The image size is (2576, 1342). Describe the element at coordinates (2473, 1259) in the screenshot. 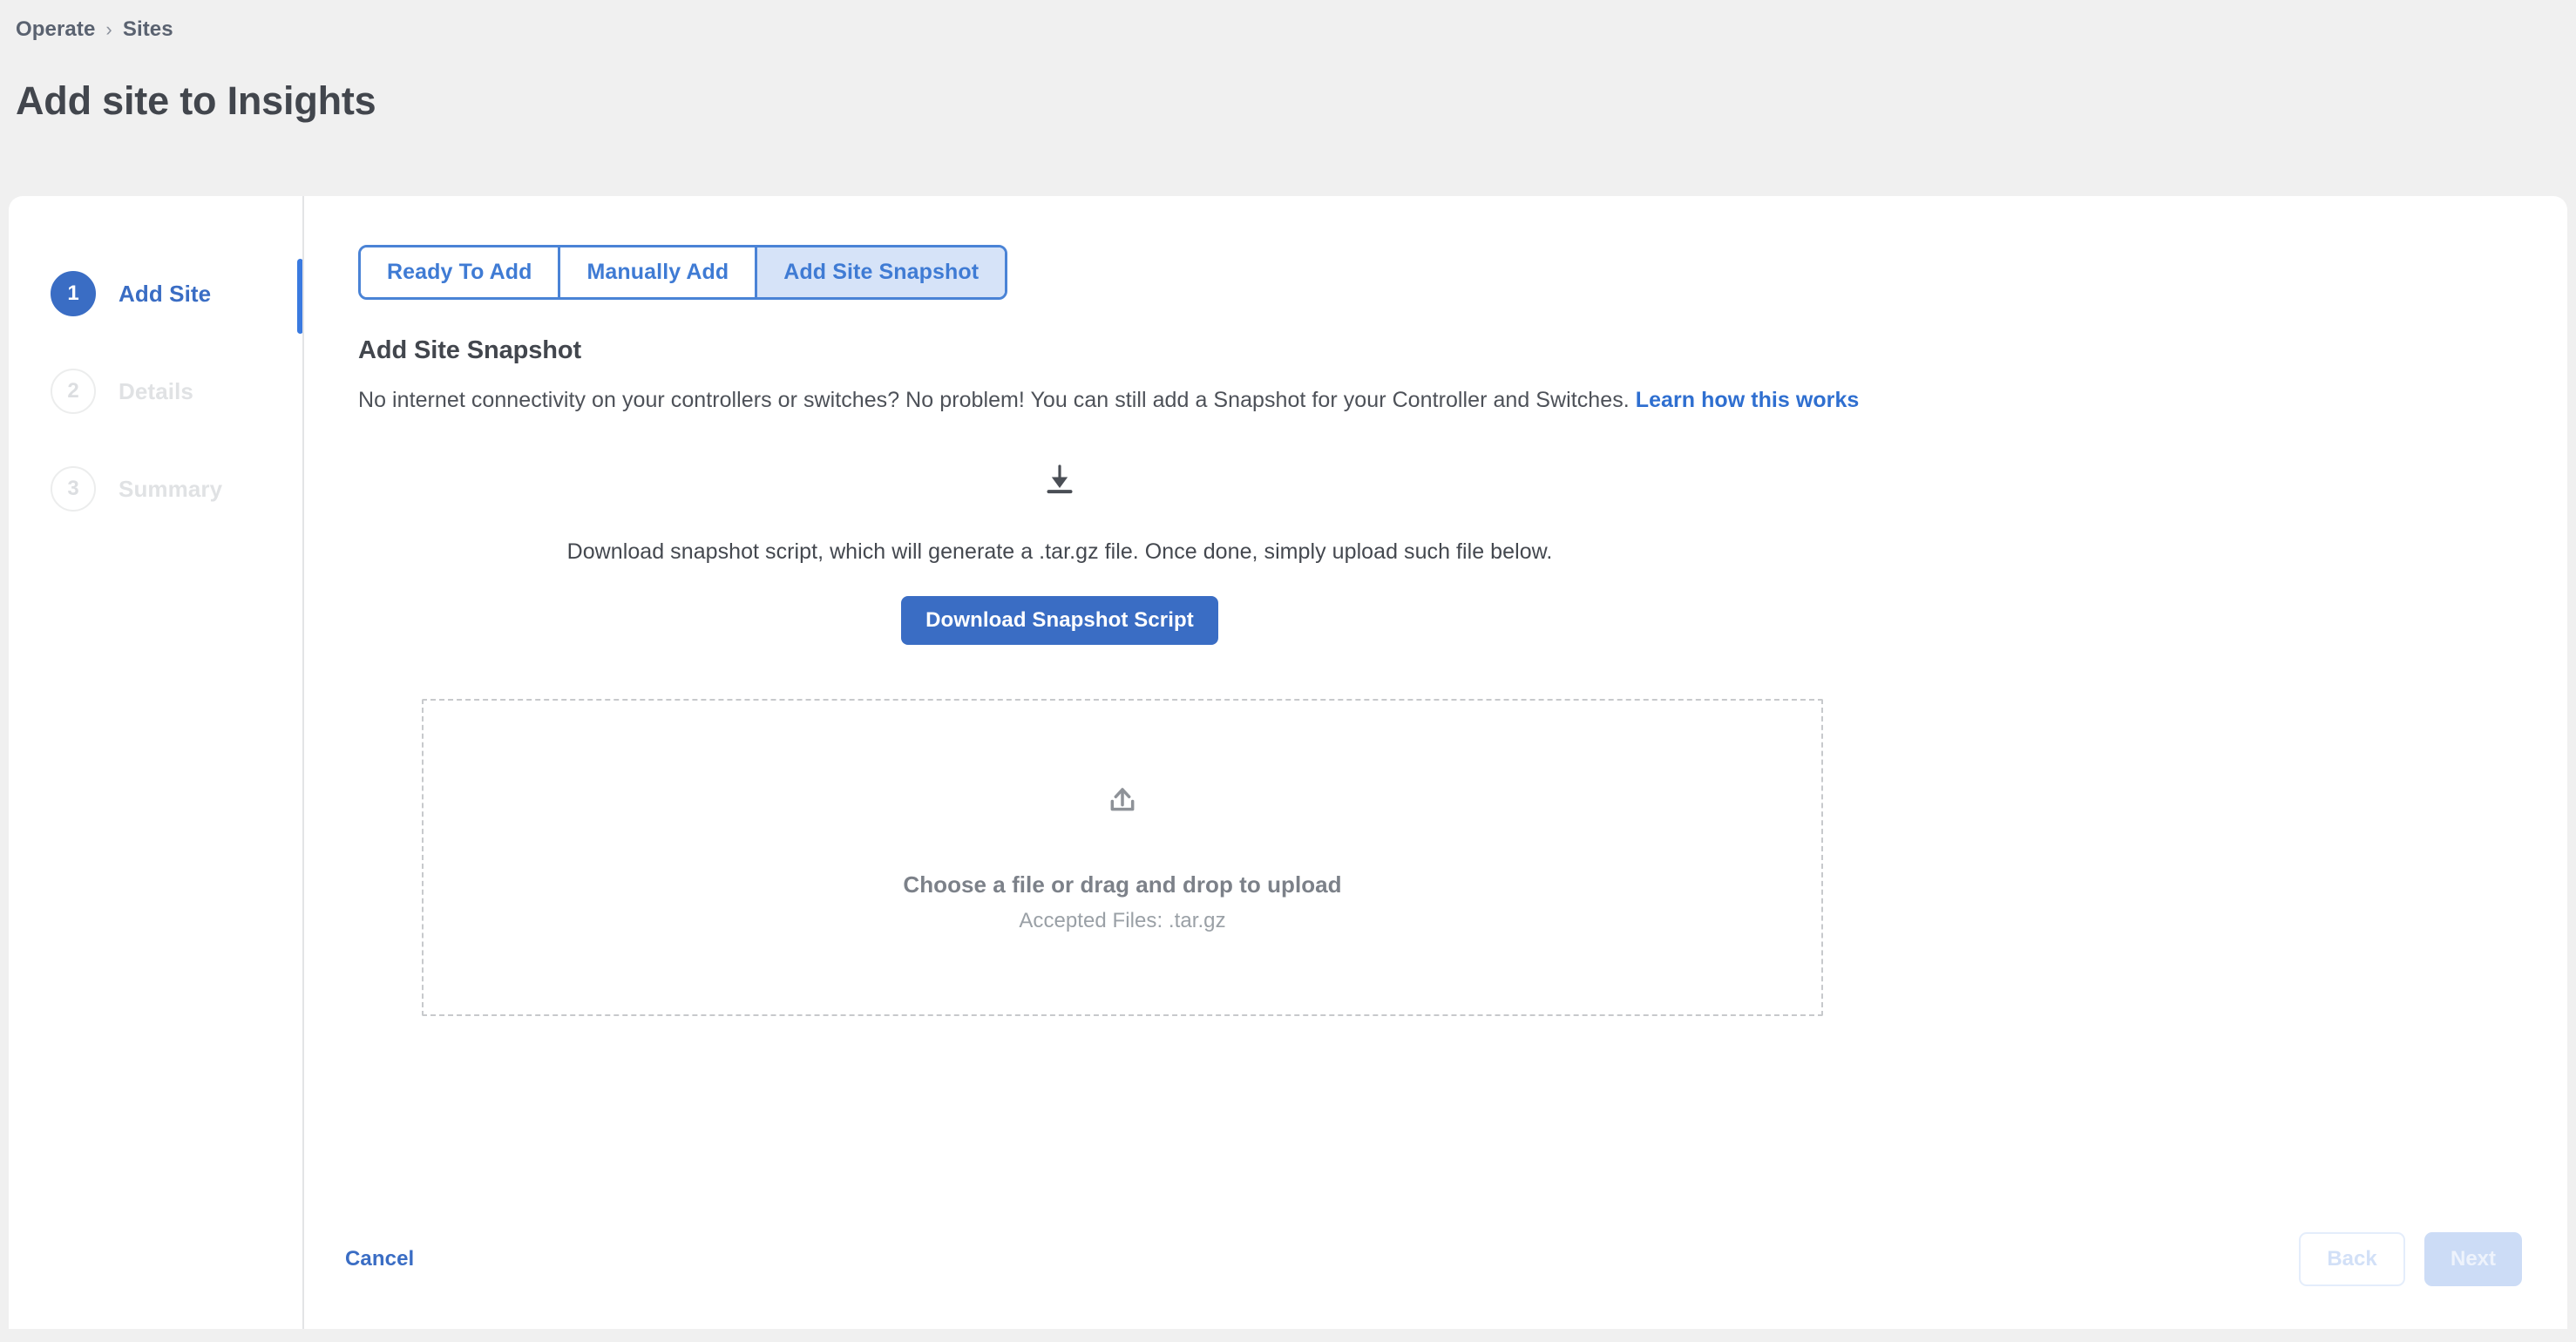

I see `next-button: Next` at that location.